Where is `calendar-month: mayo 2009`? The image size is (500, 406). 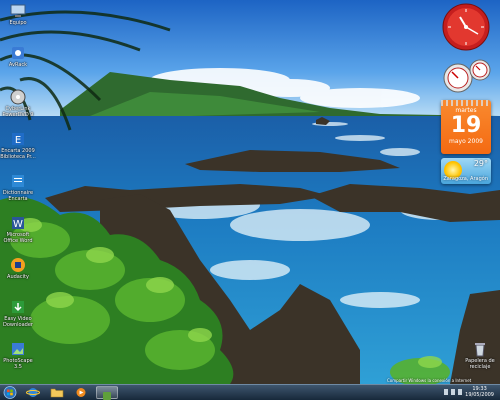
calendar-month: mayo 2009 is located at coordinates (466, 141).